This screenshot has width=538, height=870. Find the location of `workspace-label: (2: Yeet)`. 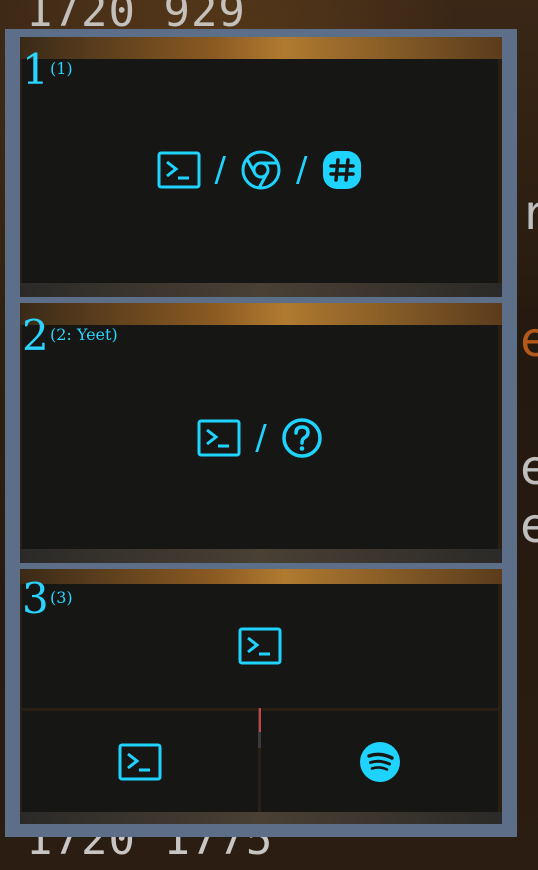

workspace-label: (2: Yeet) is located at coordinates (84, 334).